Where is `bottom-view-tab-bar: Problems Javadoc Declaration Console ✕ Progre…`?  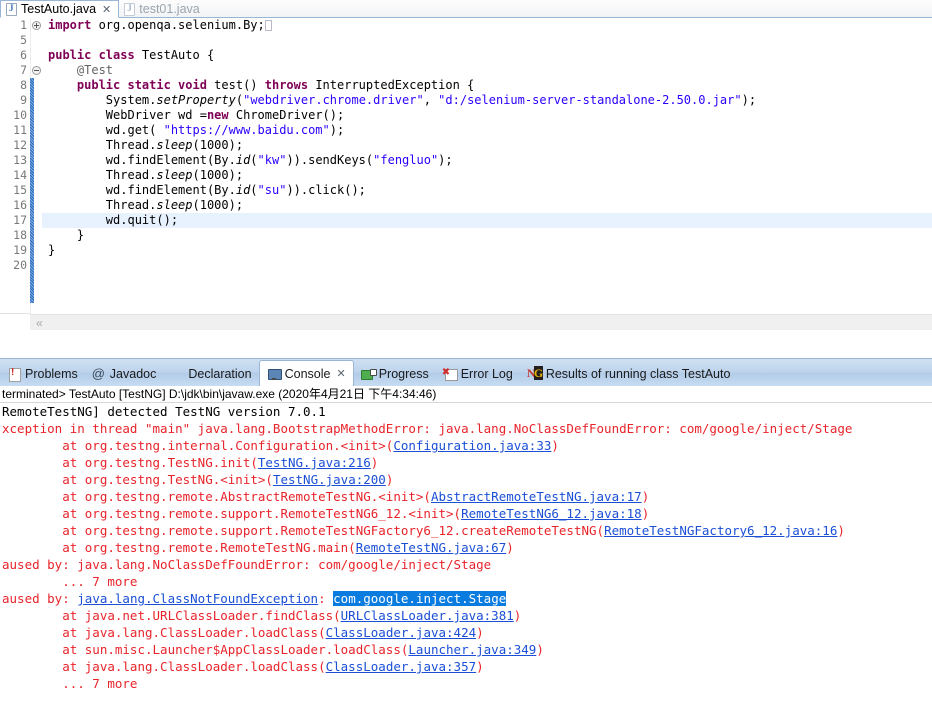 bottom-view-tab-bar: Problems Javadoc Declaration Console ✕ Progre… is located at coordinates (466, 372).